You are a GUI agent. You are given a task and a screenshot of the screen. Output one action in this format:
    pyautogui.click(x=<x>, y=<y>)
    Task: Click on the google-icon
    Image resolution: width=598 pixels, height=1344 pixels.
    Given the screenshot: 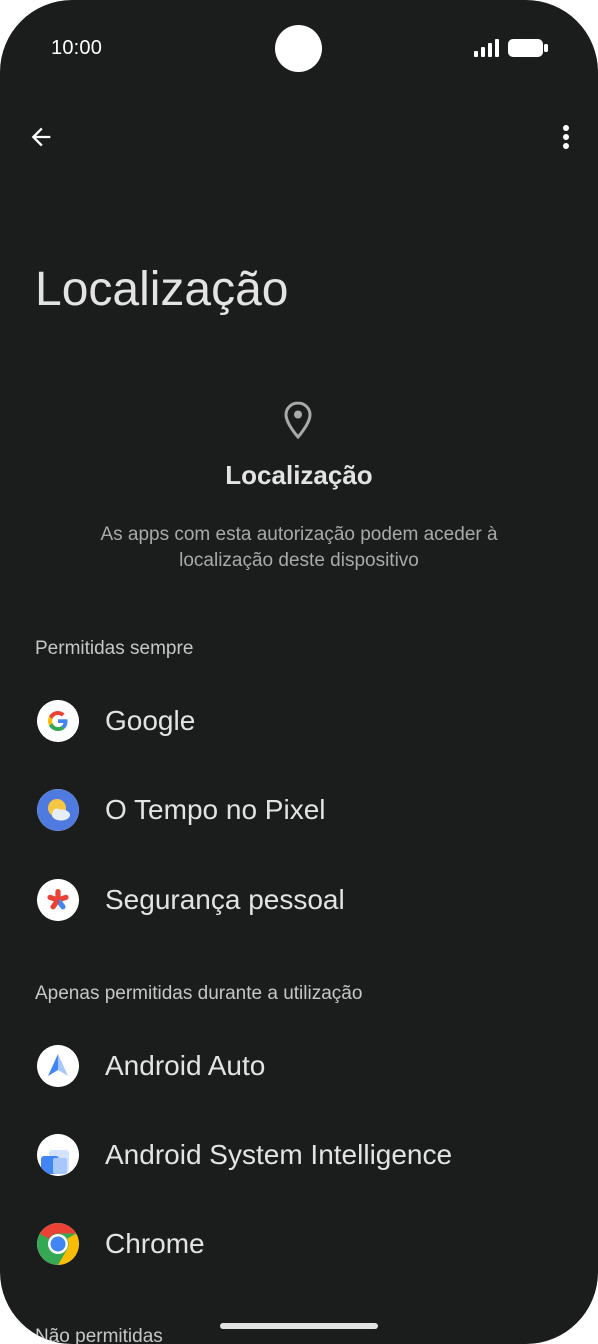 What is the action you would take?
    pyautogui.click(x=58, y=721)
    